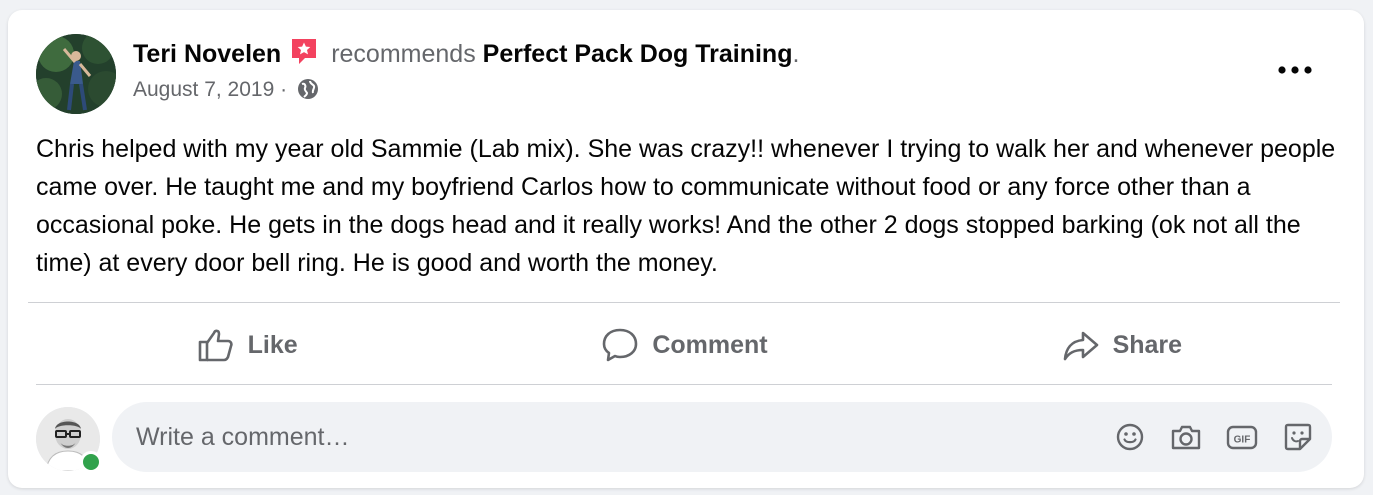  What do you see at coordinates (638, 54) in the screenshot?
I see `recommended-page-link: Perfect Pack Dog Training` at bounding box center [638, 54].